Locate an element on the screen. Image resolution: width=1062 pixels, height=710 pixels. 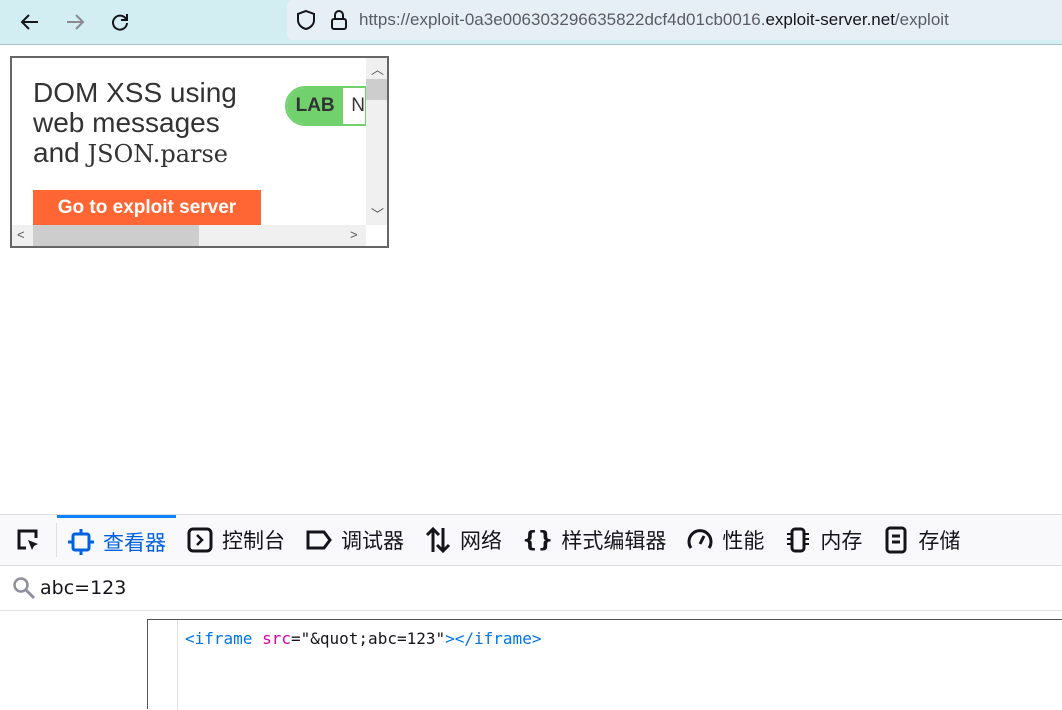
debugger-icon is located at coordinates (319, 540).